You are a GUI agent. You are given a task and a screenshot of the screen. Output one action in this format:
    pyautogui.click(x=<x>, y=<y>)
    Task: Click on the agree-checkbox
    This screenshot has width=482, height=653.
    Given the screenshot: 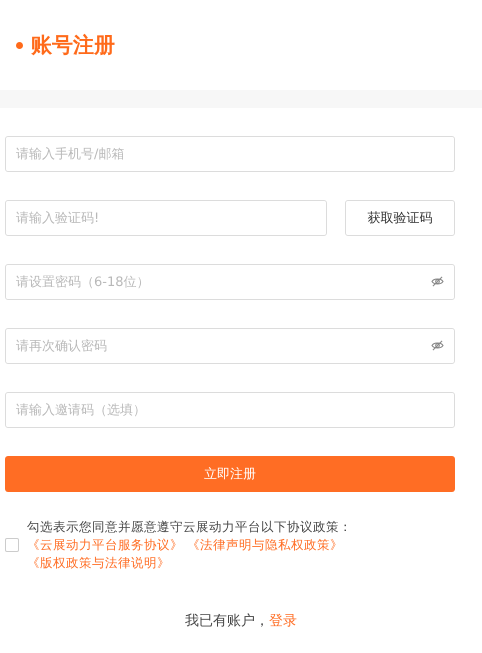 What is the action you would take?
    pyautogui.click(x=12, y=545)
    